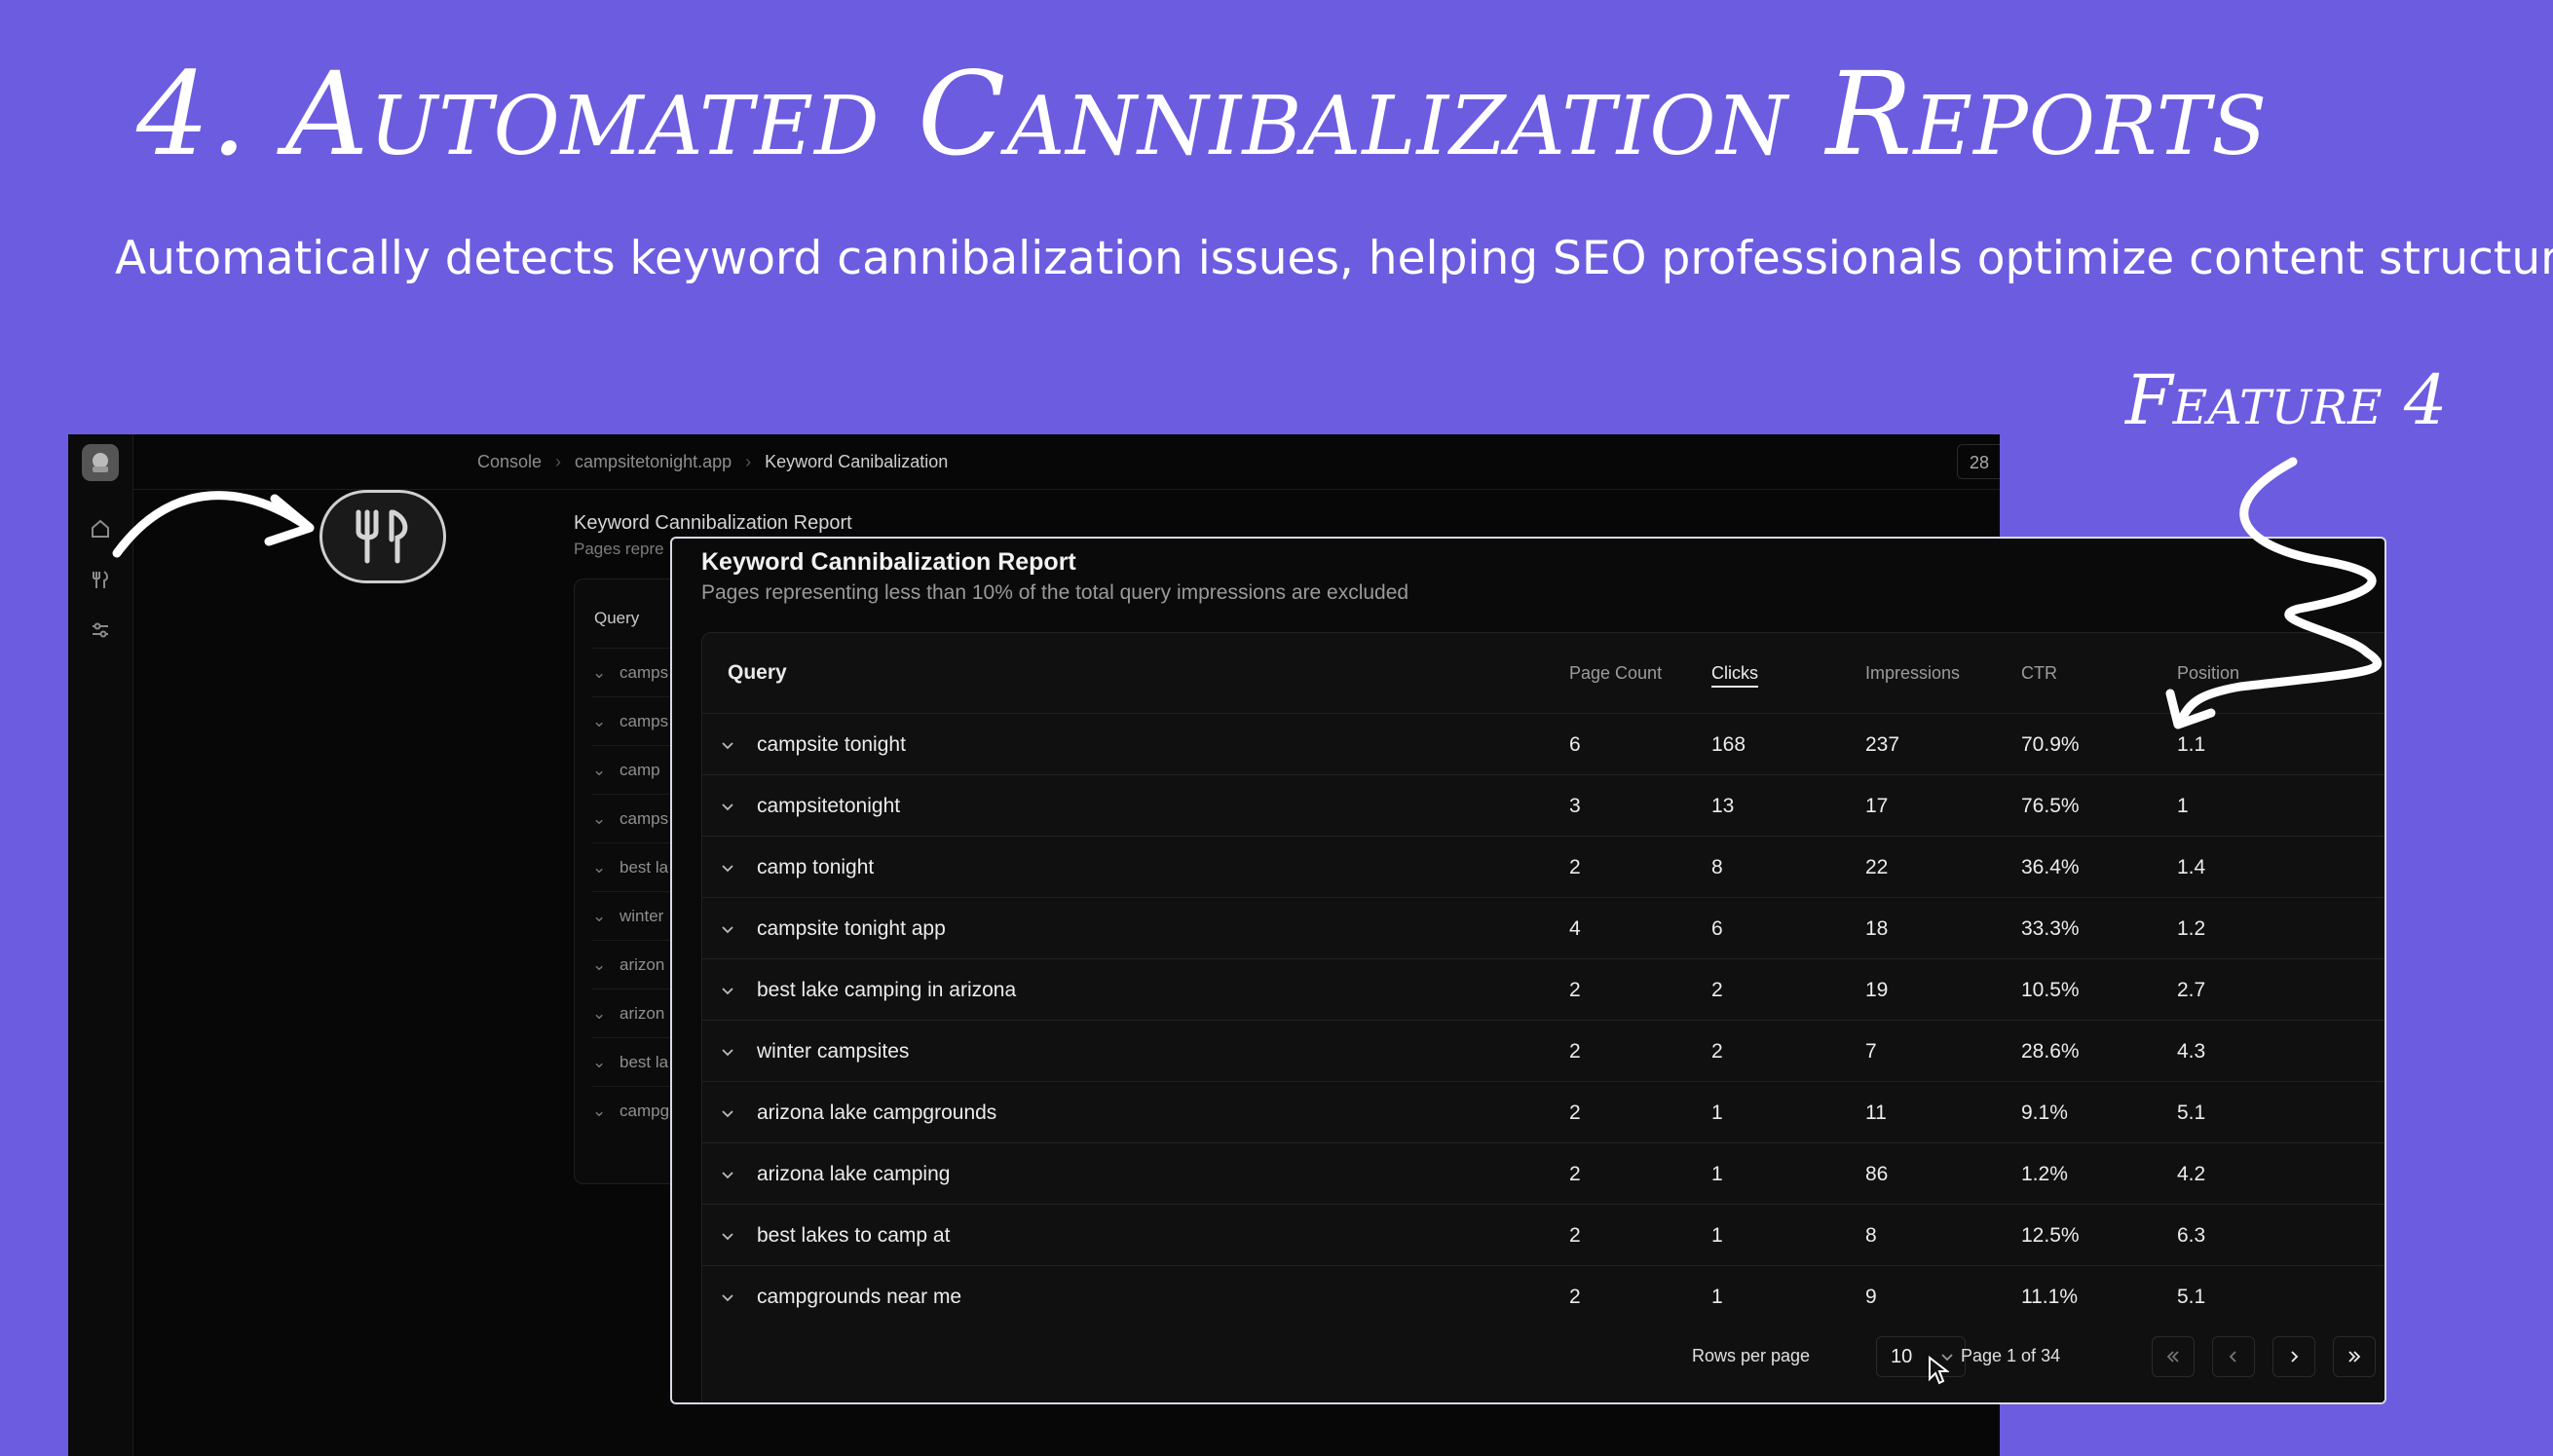 Image resolution: width=2553 pixels, height=1456 pixels. I want to click on cell-impressions: 7, so click(1871, 1051).